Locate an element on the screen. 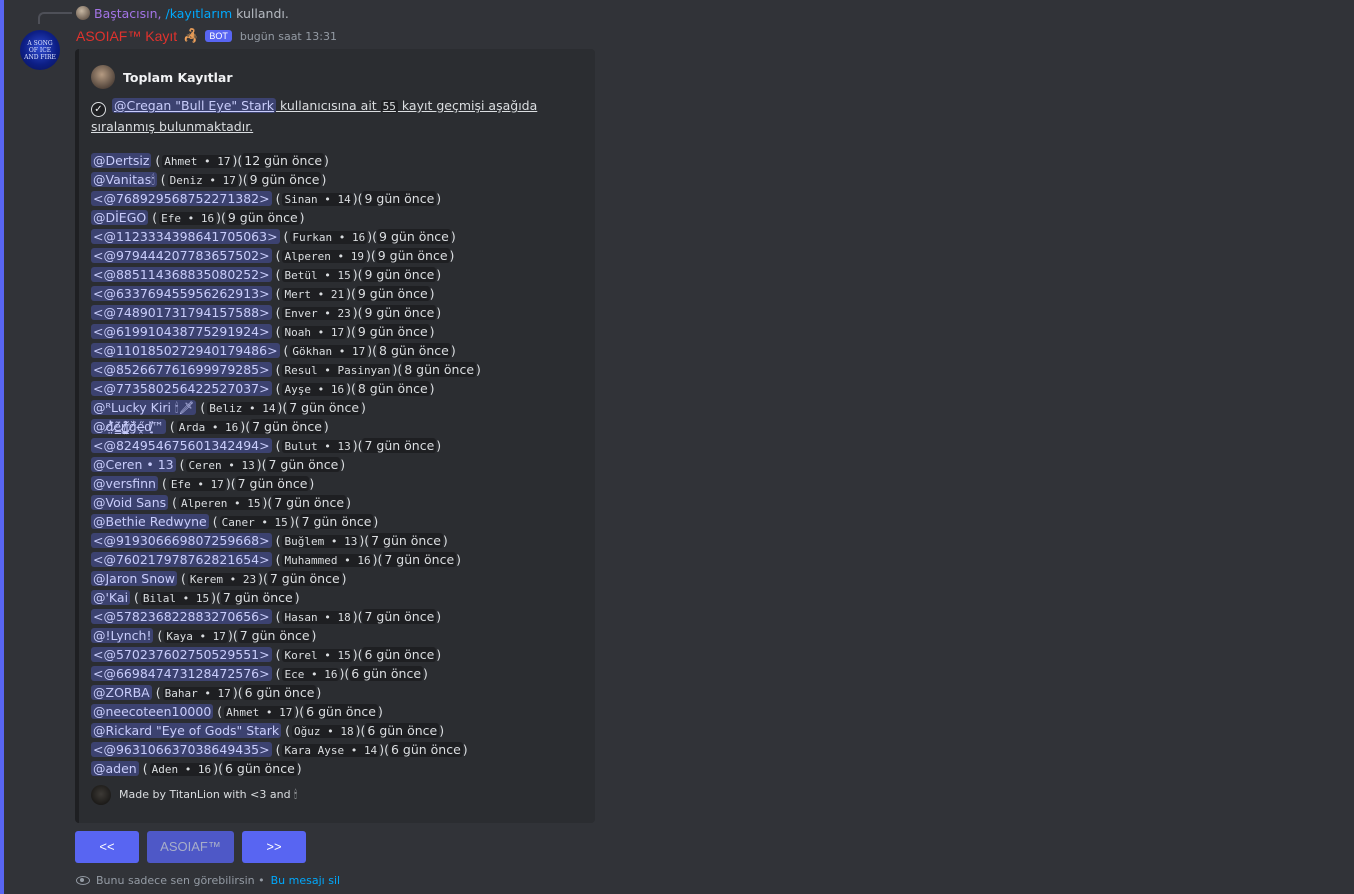  record-info: Furkan • 16 is located at coordinates (329, 237).